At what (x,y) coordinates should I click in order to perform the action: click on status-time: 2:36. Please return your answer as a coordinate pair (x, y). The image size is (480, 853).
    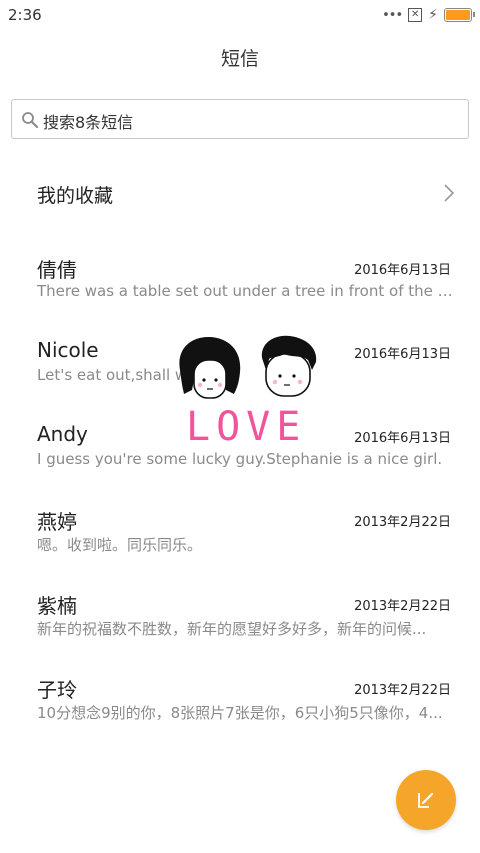
    Looking at the image, I should click on (25, 15).